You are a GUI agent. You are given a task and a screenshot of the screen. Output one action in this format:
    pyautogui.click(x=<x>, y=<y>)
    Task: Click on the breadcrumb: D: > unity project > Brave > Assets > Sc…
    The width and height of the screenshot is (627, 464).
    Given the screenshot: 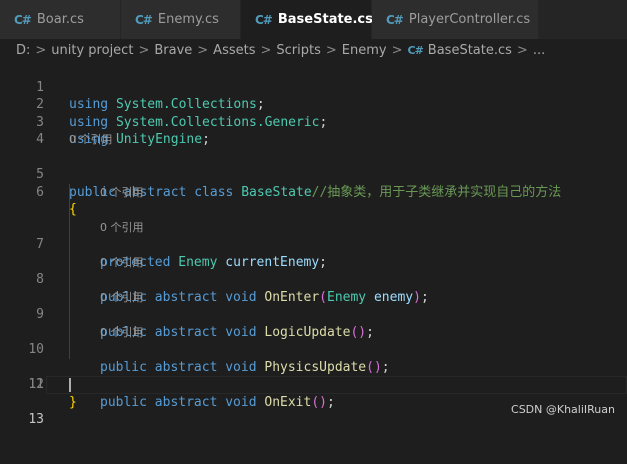 What is the action you would take?
    pyautogui.click(x=313, y=50)
    